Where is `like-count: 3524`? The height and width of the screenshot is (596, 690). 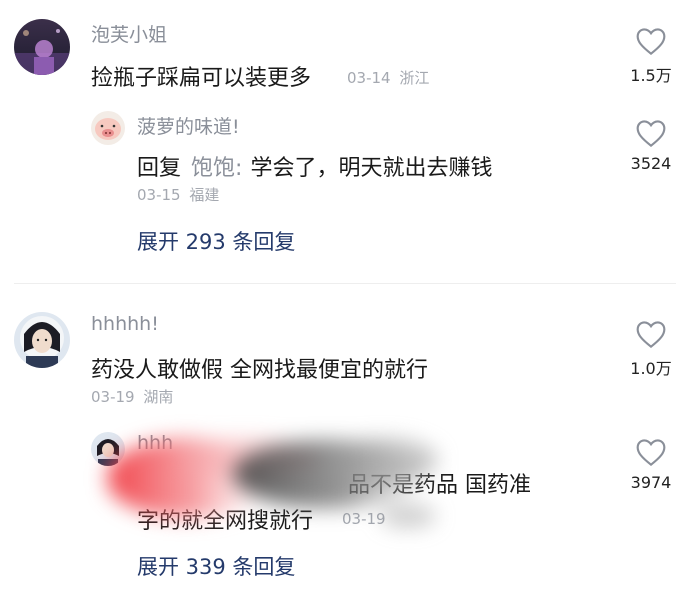 like-count: 3524 is located at coordinates (651, 163).